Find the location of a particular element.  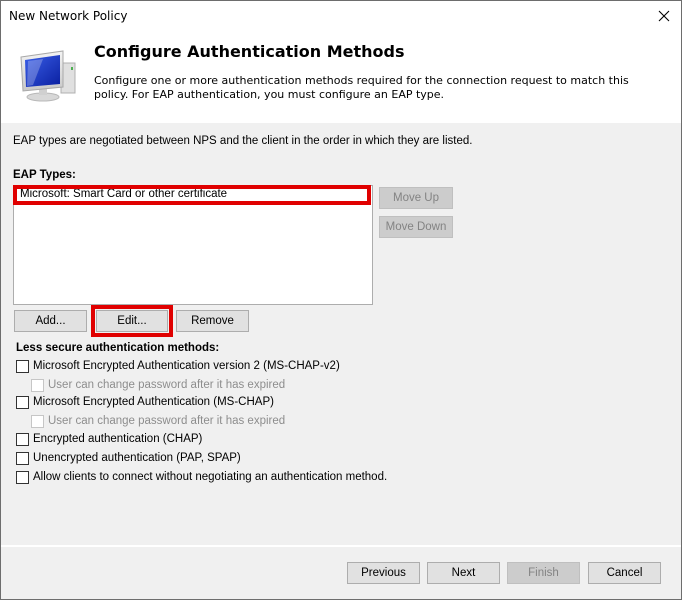

cancel-button: Cancel is located at coordinates (624, 573).